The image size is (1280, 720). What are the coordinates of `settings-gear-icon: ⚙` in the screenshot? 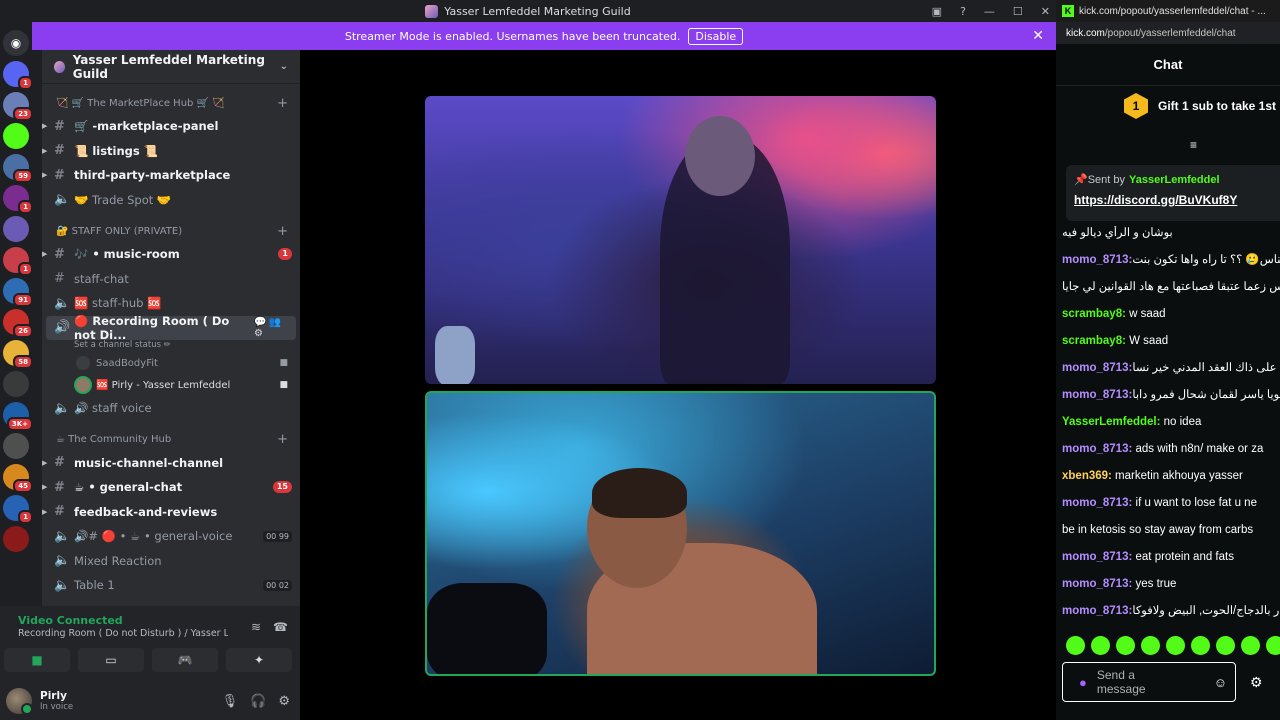 It's located at (284, 701).